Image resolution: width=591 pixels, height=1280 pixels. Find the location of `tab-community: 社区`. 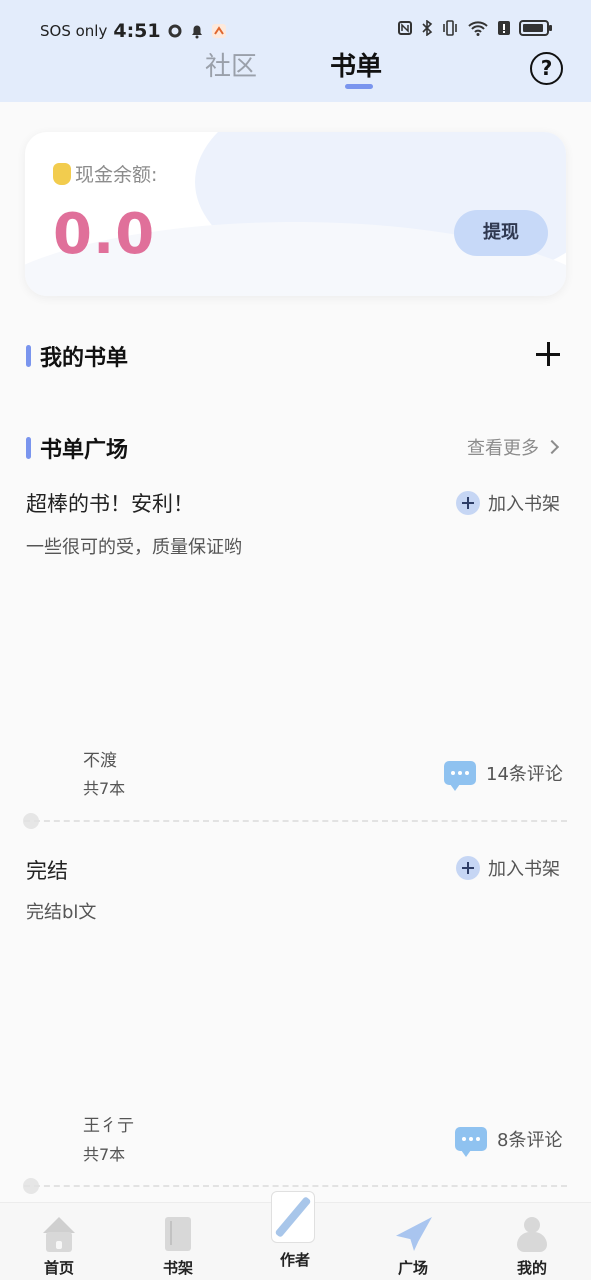

tab-community: 社区 is located at coordinates (231, 64).